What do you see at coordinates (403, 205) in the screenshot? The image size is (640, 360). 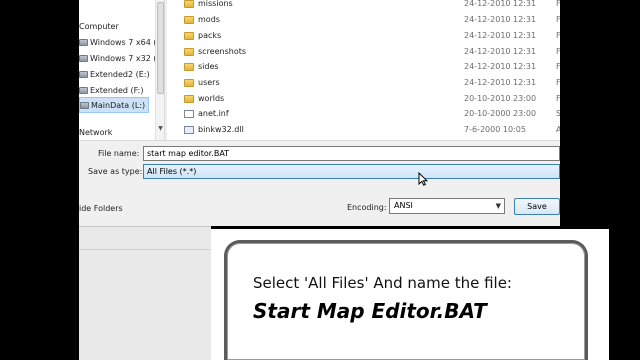 I see `encoding-value: ANSI` at bounding box center [403, 205].